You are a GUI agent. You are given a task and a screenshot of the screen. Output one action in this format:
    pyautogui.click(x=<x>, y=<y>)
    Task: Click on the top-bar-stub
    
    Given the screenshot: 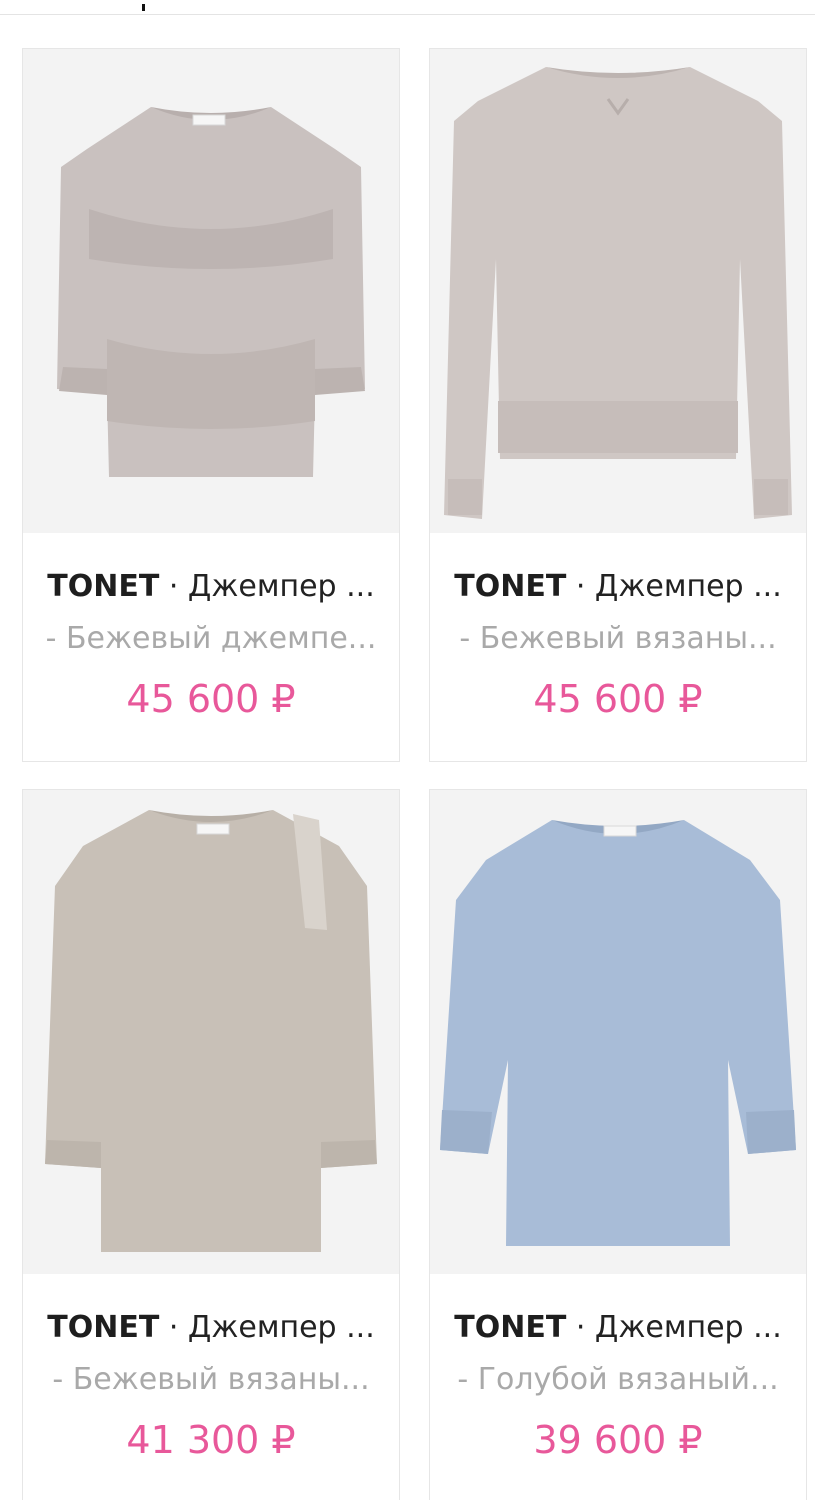 What is the action you would take?
    pyautogui.click(x=143, y=7)
    